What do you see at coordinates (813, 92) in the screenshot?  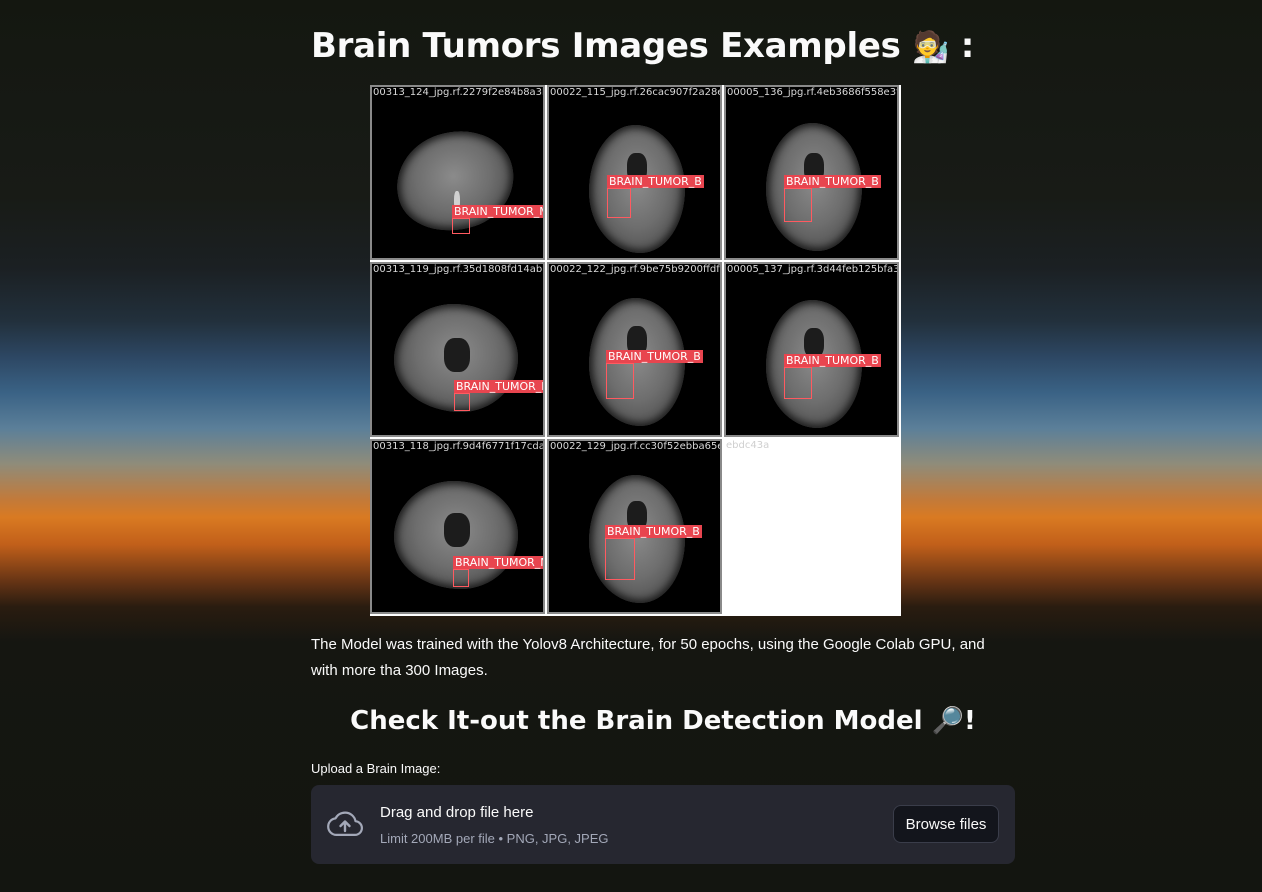 I see `image-filename: 00005_136_jpg.rf.4eb3686f558e3f6f6` at bounding box center [813, 92].